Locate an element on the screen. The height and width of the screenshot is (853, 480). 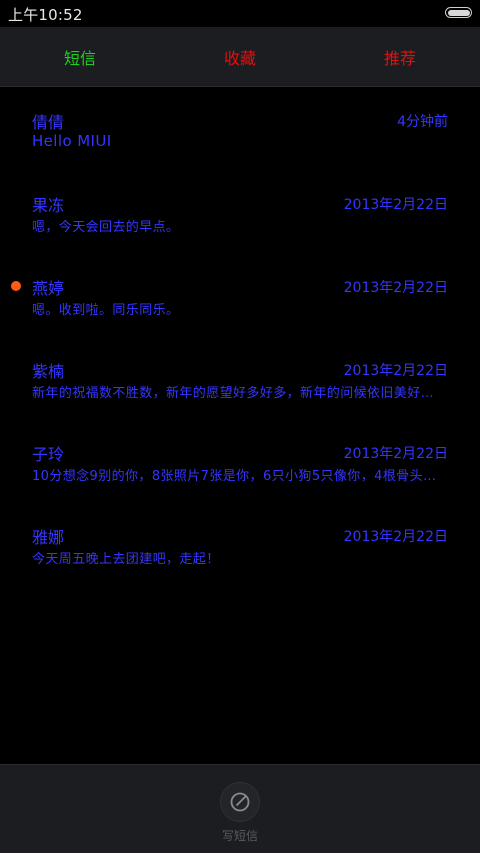
conversation-item-guodong: 果冻 2013年2月22日 嗯，今天会回去的早点。 is located at coordinates (240, 211).